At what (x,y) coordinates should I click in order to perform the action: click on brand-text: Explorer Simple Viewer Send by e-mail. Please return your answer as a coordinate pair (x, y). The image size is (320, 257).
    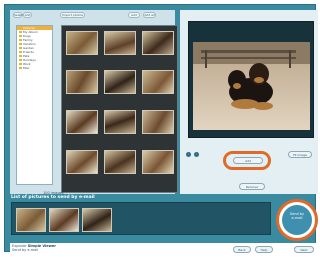
    Looking at the image, I should click on (34, 248).